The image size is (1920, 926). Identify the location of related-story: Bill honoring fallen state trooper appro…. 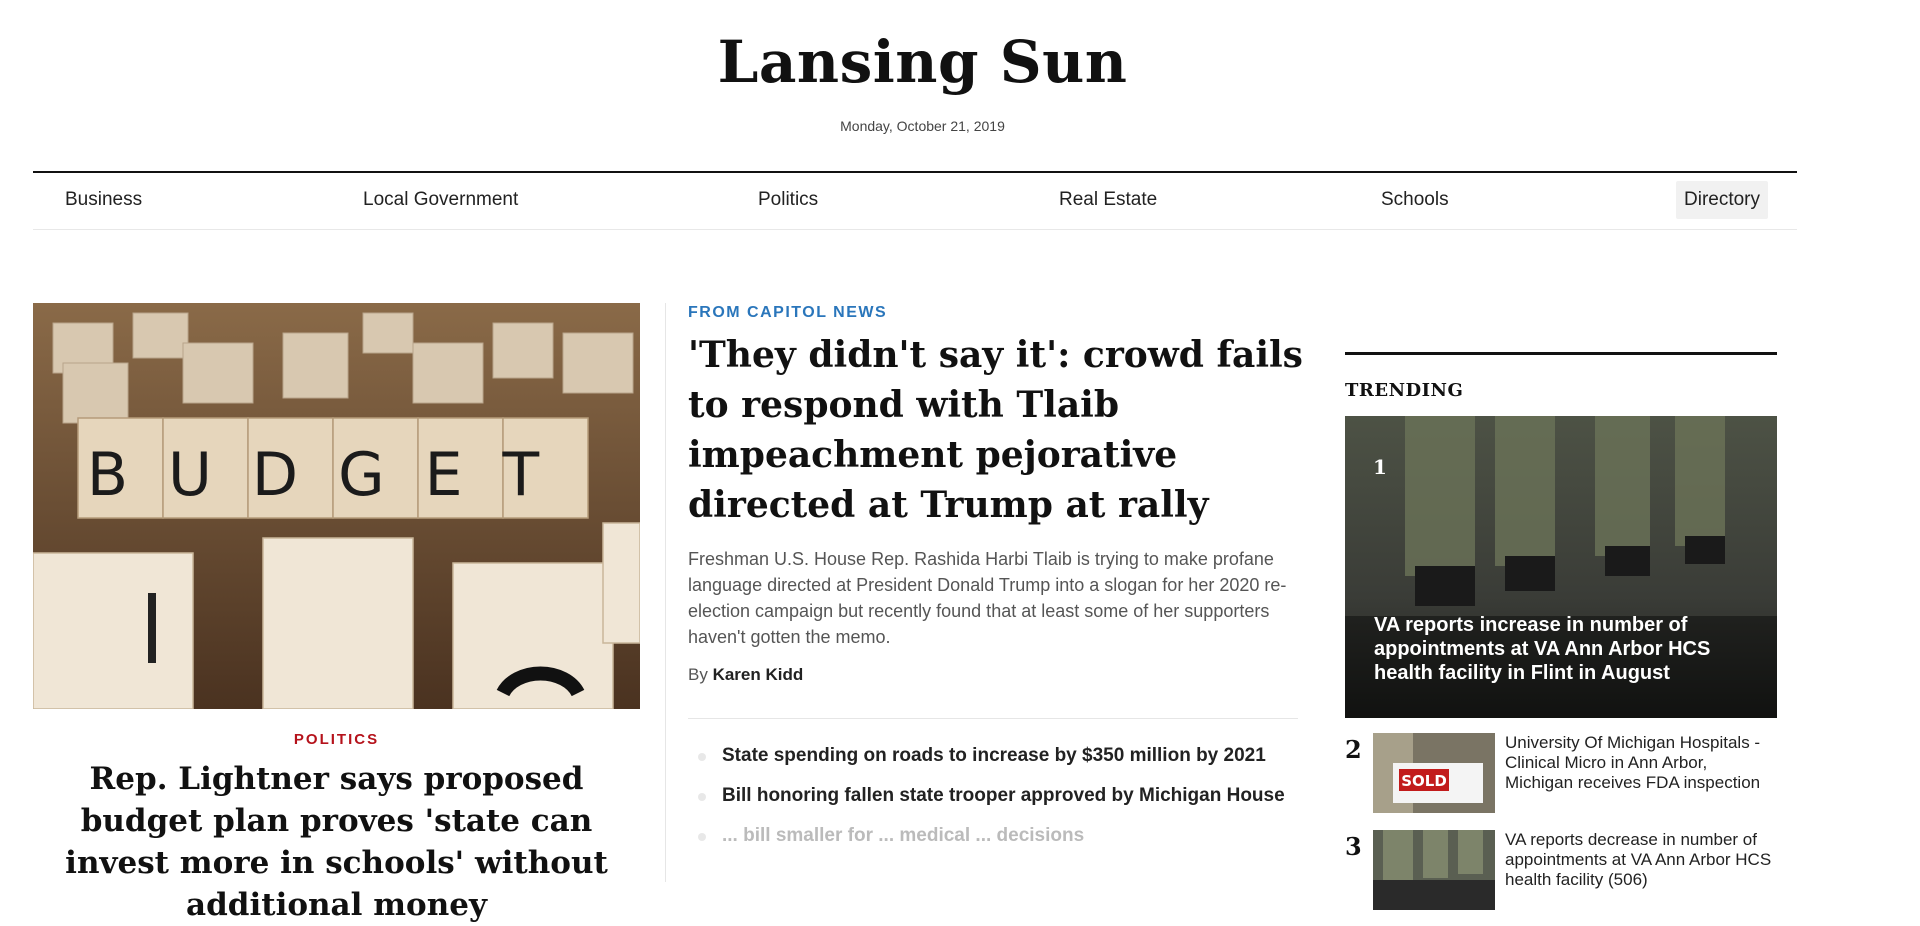
(993, 796).